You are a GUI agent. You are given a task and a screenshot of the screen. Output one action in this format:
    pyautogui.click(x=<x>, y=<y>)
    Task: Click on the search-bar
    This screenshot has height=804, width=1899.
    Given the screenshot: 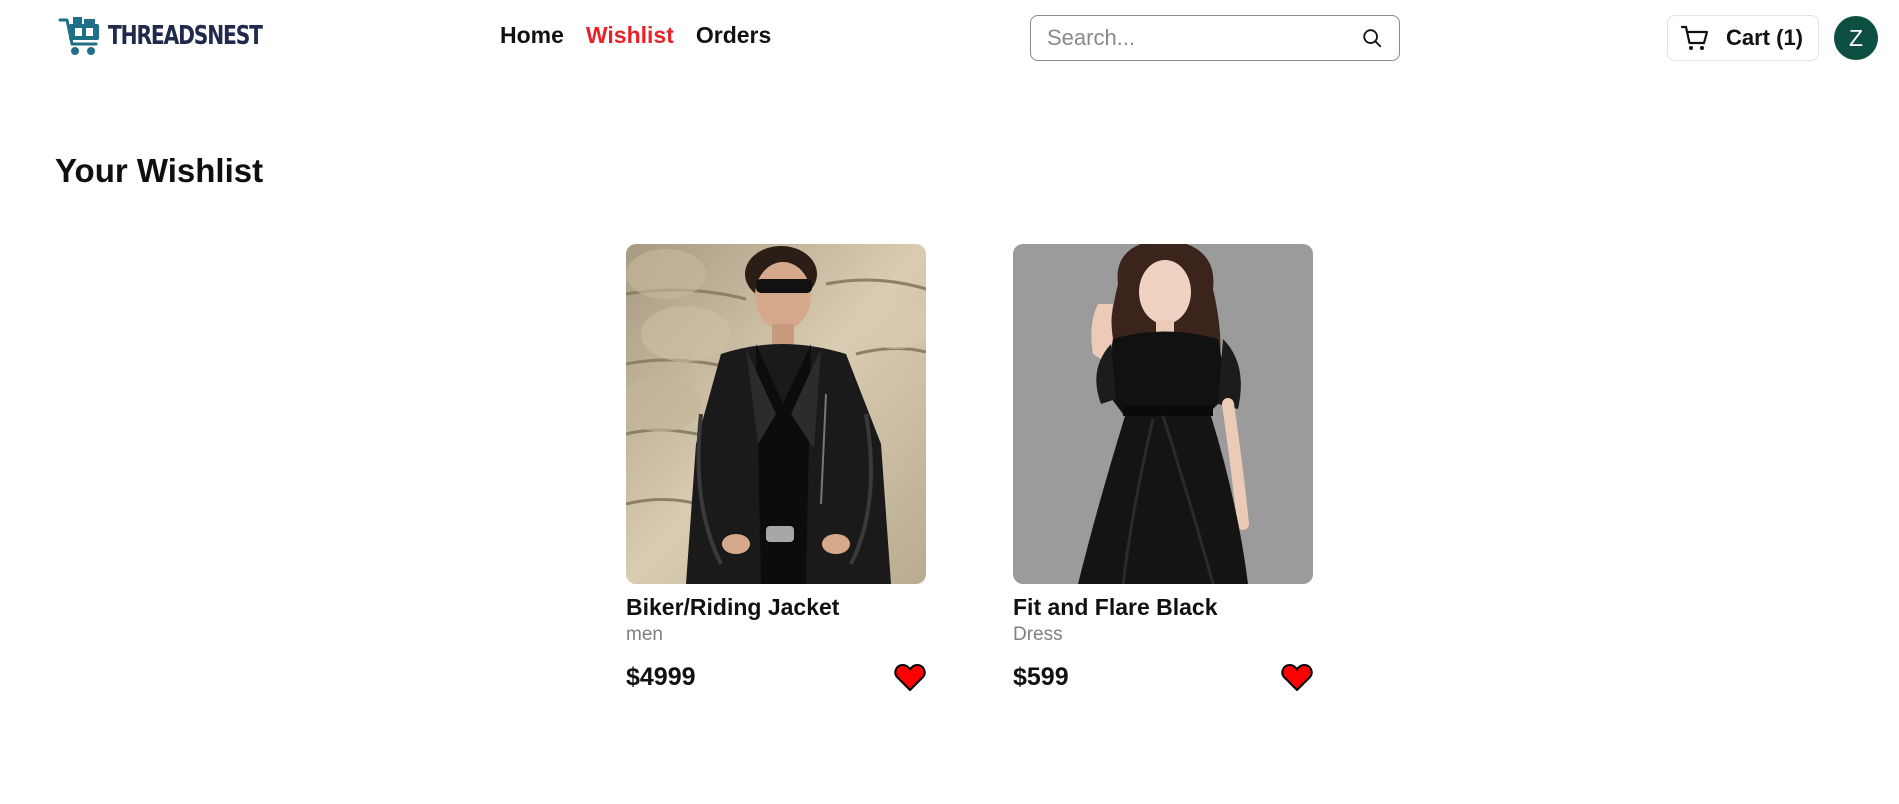 What is the action you would take?
    pyautogui.click(x=1215, y=38)
    